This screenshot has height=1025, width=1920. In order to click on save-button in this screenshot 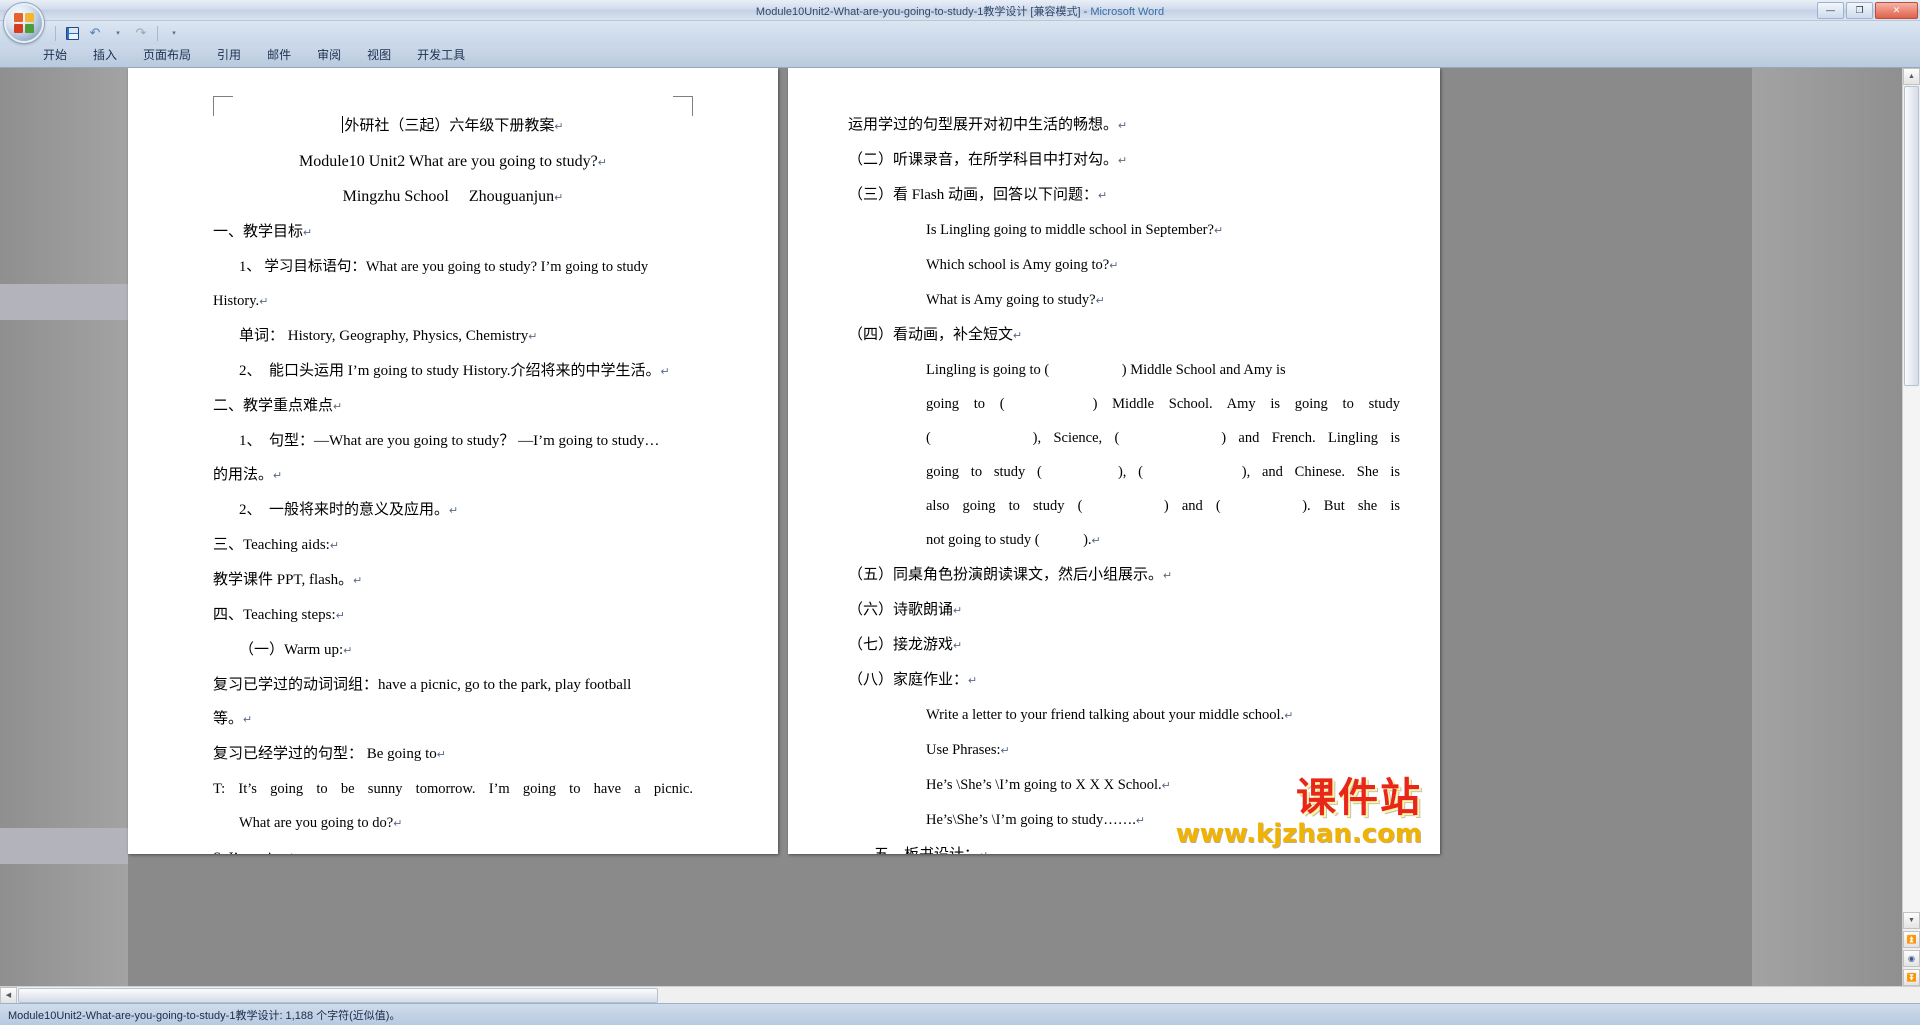, I will do `click(72, 33)`.